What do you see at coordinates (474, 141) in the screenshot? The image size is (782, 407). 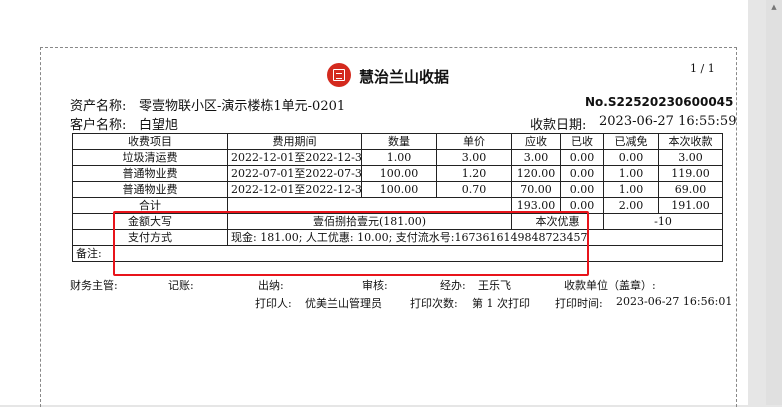 I see `table-header: 单价` at bounding box center [474, 141].